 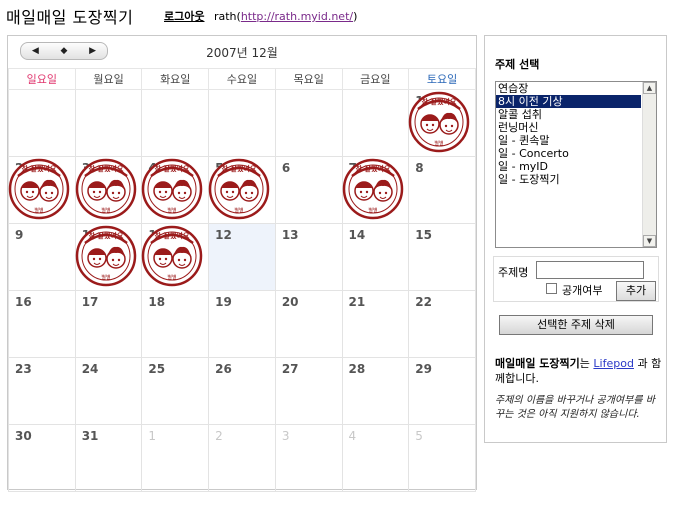 I want to click on topic-list-scrollbar: ▲ ▼, so click(x=649, y=164).